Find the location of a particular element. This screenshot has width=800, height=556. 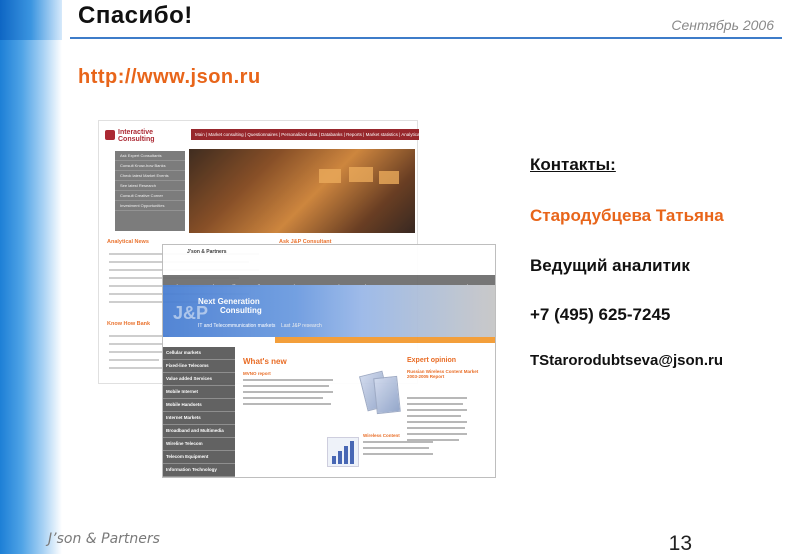

jp-menu-item: Telecom Equipment is located at coordinates (199, 457).